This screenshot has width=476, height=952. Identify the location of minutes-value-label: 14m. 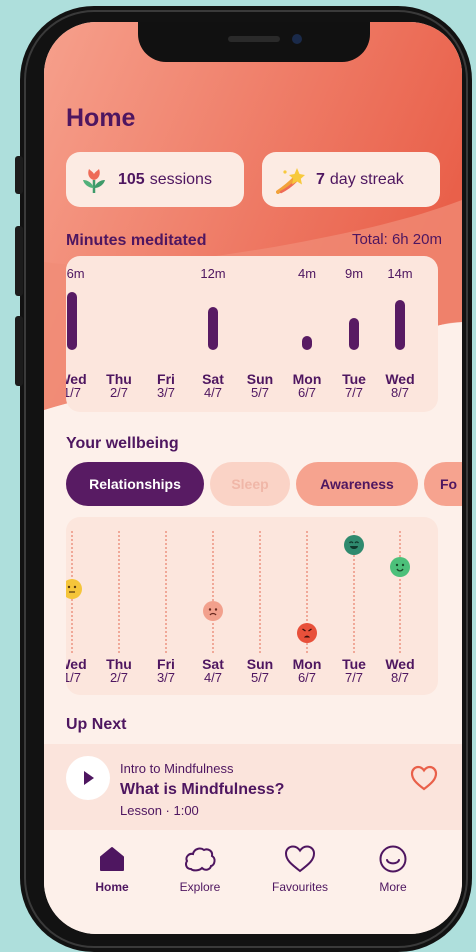
(400, 273).